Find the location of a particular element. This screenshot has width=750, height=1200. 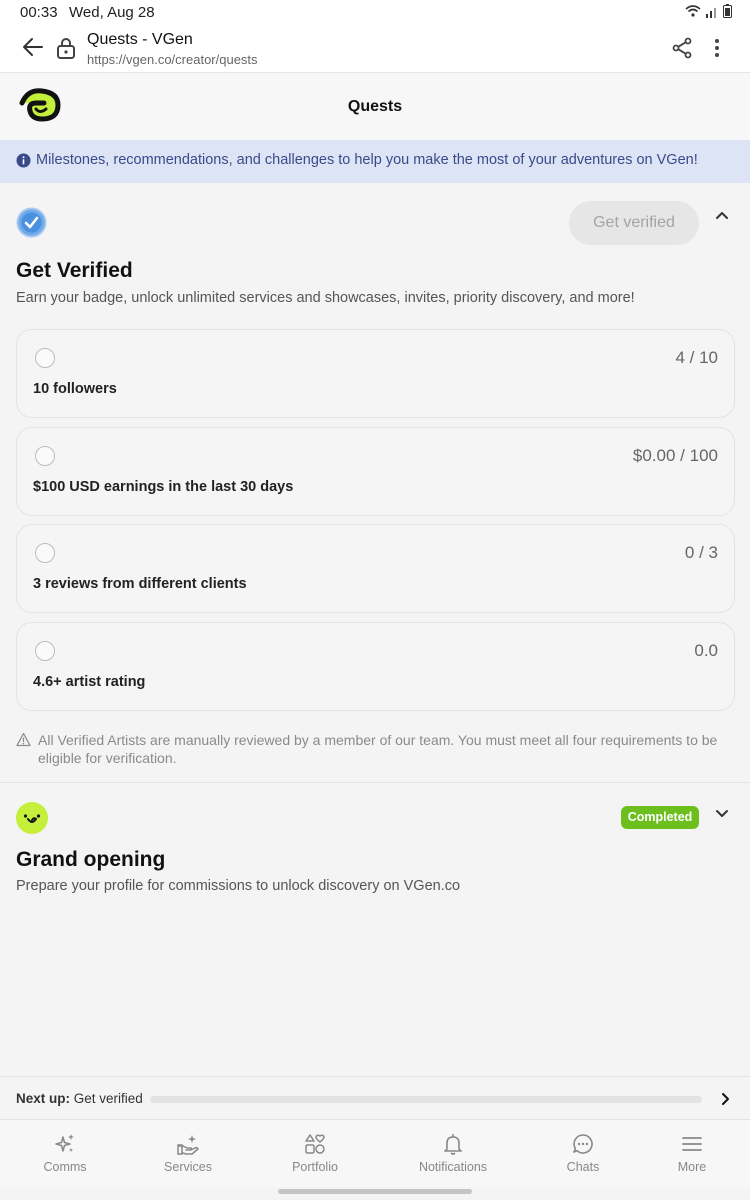

nav-chats: Chats is located at coordinates (583, 1154).